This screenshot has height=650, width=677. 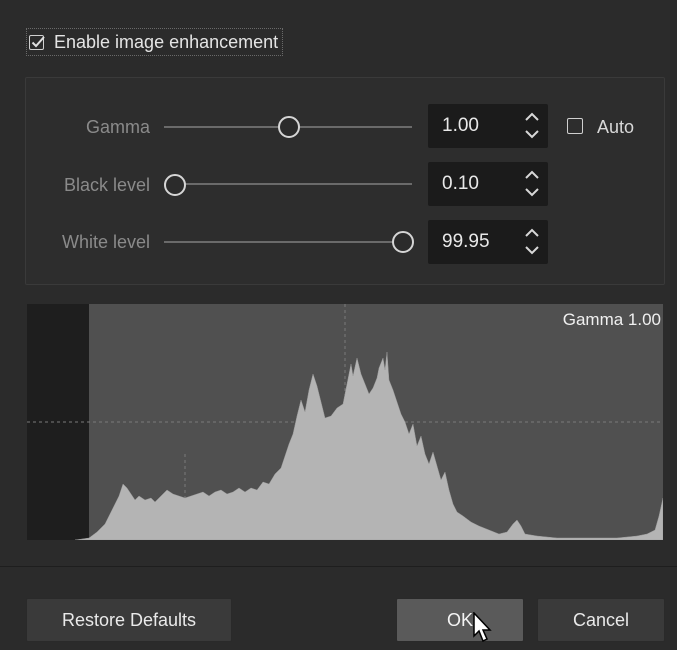 I want to click on auto-checkbox, so click(x=575, y=126).